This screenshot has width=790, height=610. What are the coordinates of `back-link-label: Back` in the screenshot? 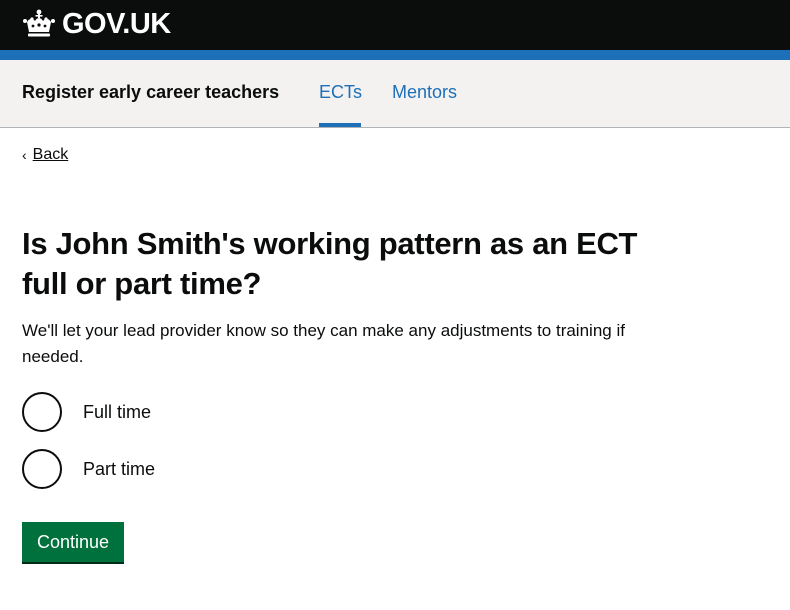 It's located at (50, 154).